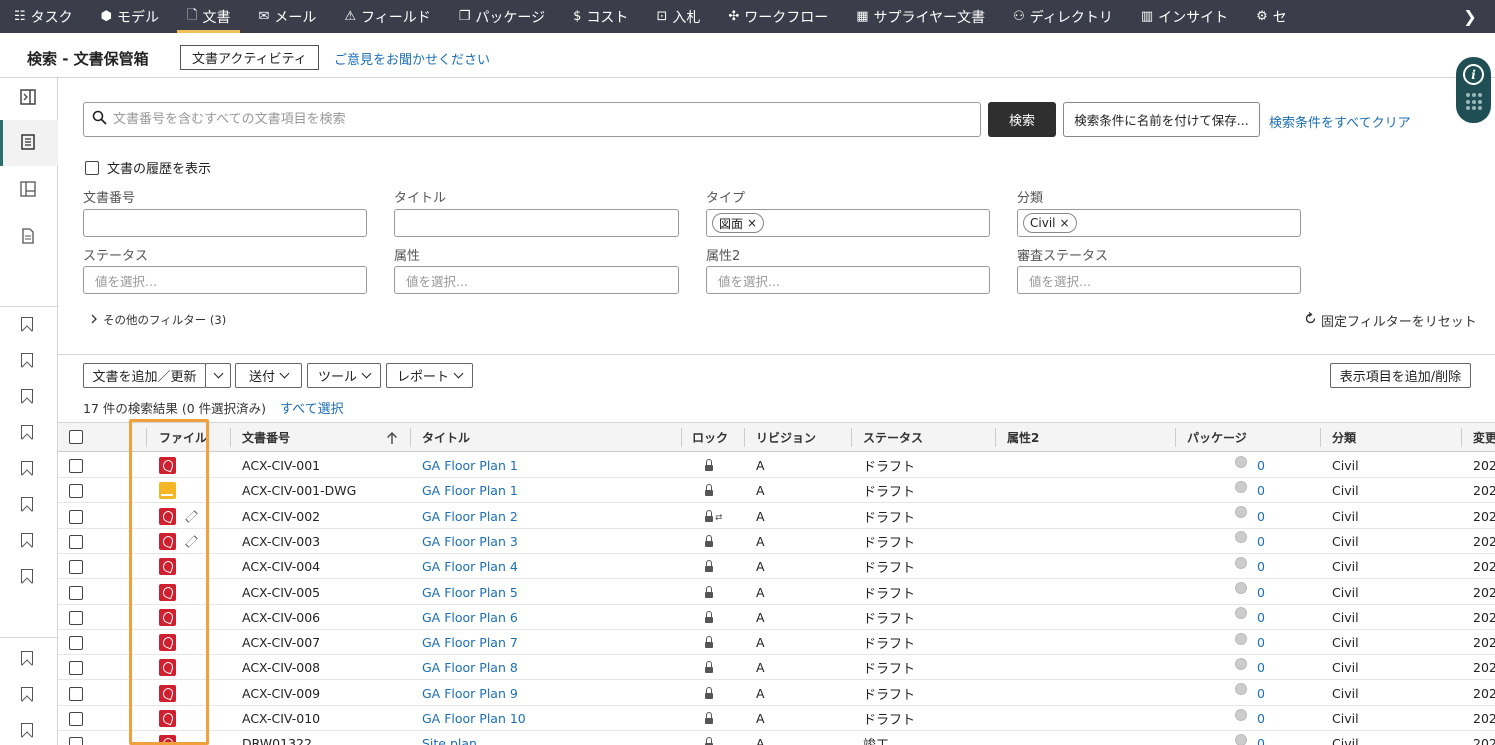  What do you see at coordinates (1473, 74) in the screenshot?
I see `info-icon: i` at bounding box center [1473, 74].